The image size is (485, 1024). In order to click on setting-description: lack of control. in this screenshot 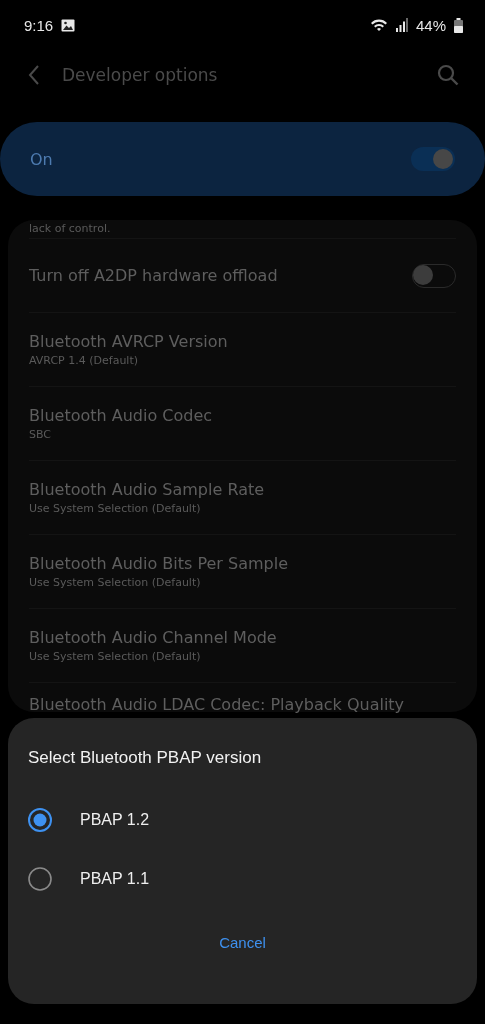, I will do `click(70, 229)`.